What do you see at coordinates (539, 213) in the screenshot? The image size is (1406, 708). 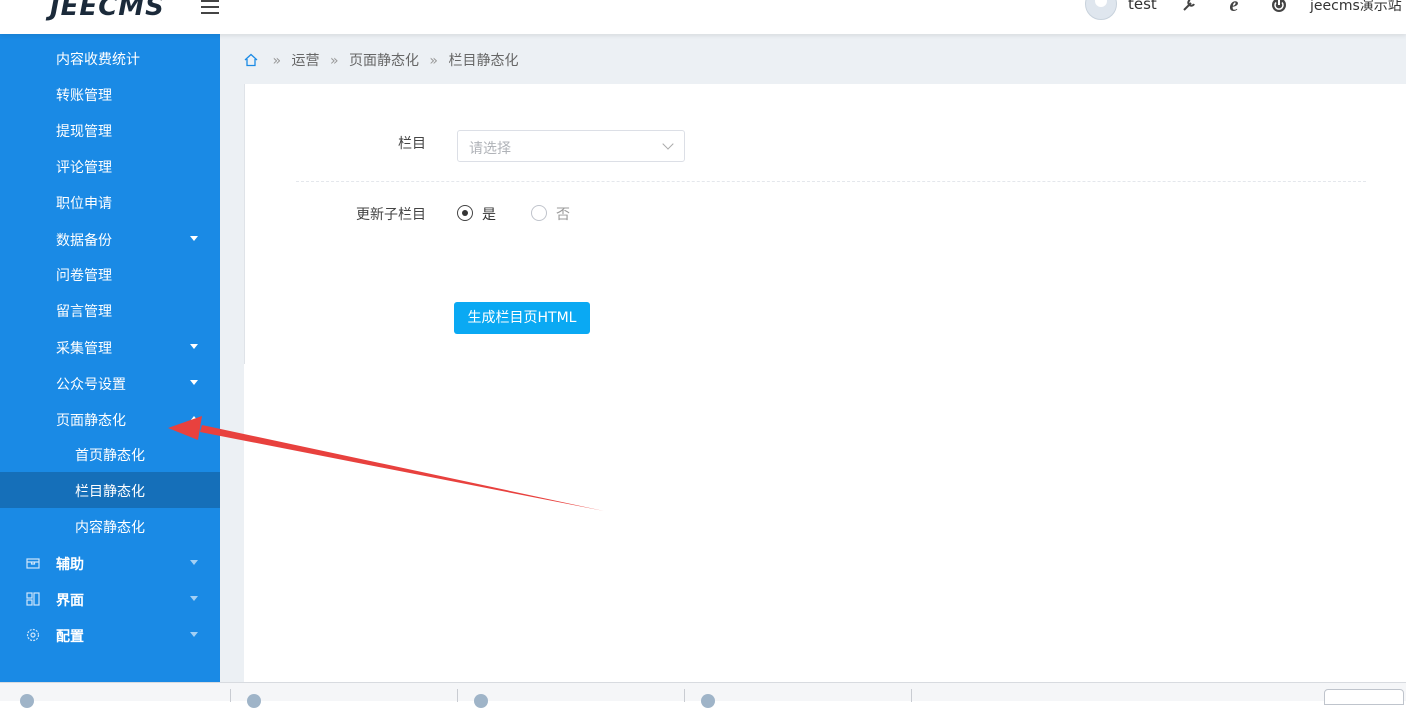 I see `radio-no` at bounding box center [539, 213].